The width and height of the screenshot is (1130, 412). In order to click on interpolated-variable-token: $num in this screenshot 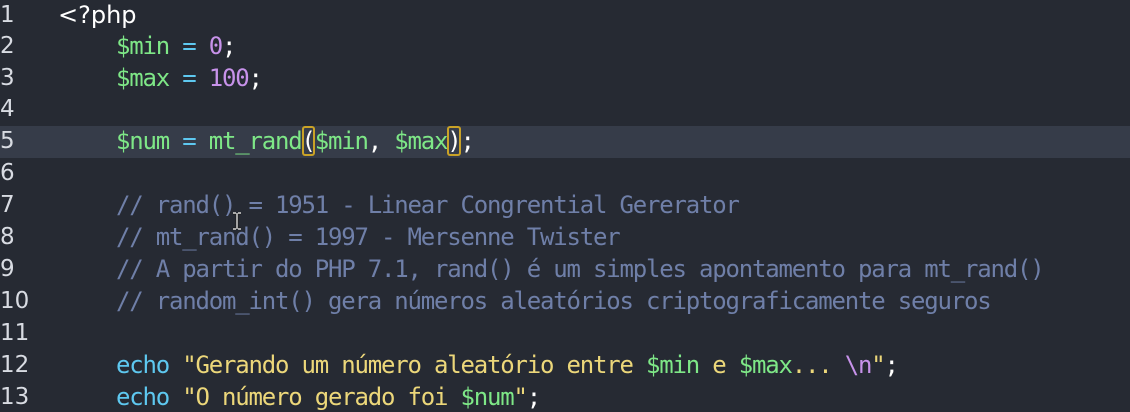, I will do `click(487, 397)`.